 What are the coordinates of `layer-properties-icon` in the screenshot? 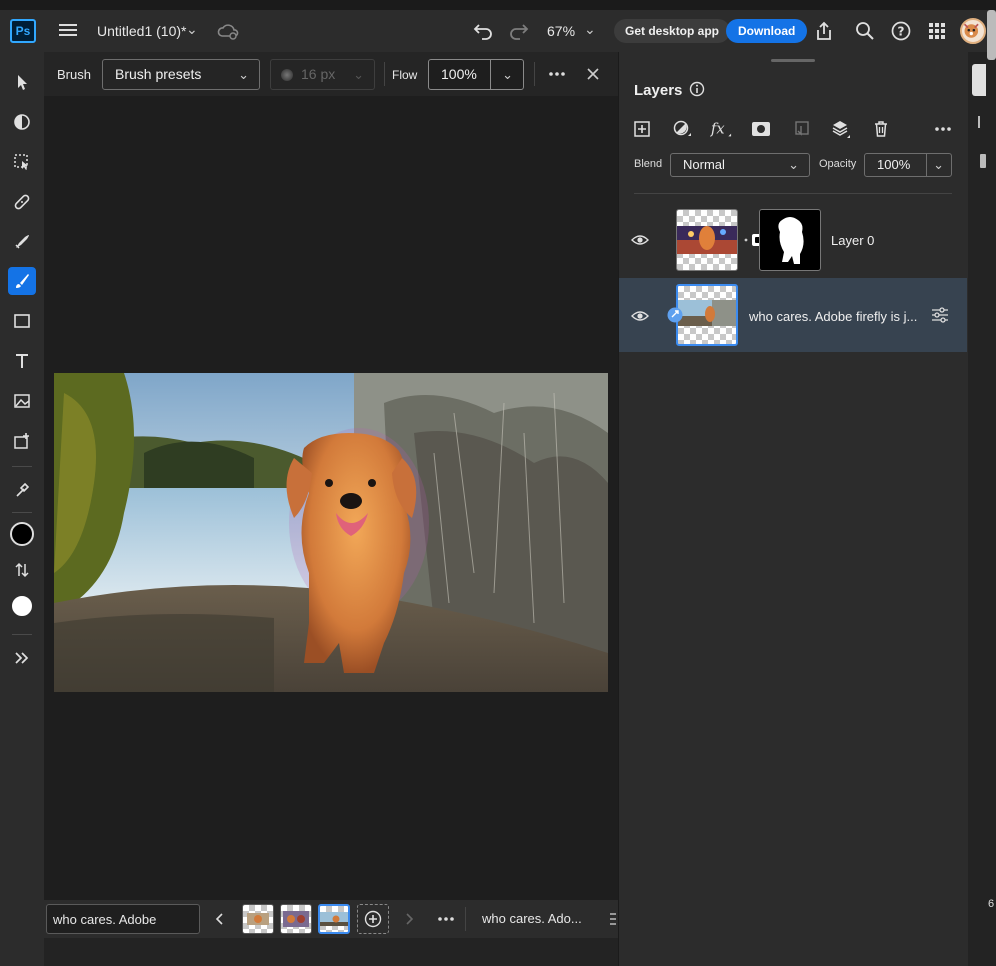 It's located at (940, 315).